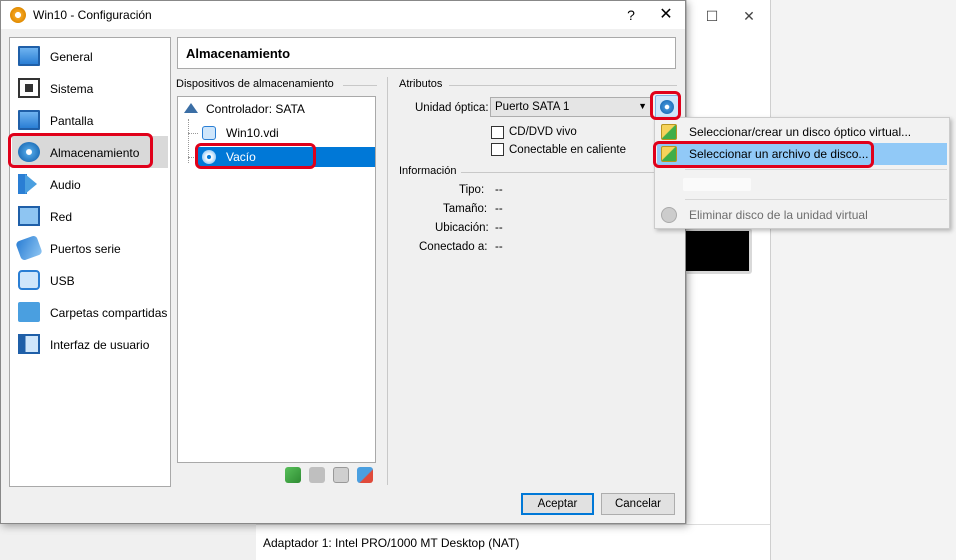 The width and height of the screenshot is (956, 560). What do you see at coordinates (18, 15) in the screenshot?
I see `virtualbox-settings-icon` at bounding box center [18, 15].